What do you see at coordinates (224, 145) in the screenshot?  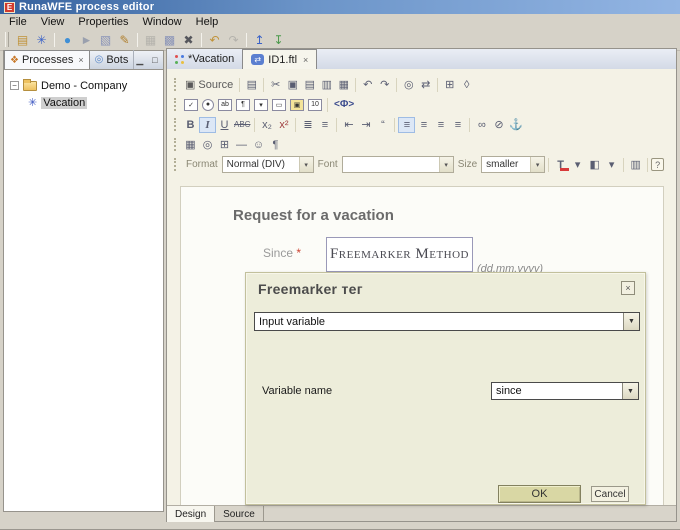 I see `table-icon: ⊞` at bounding box center [224, 145].